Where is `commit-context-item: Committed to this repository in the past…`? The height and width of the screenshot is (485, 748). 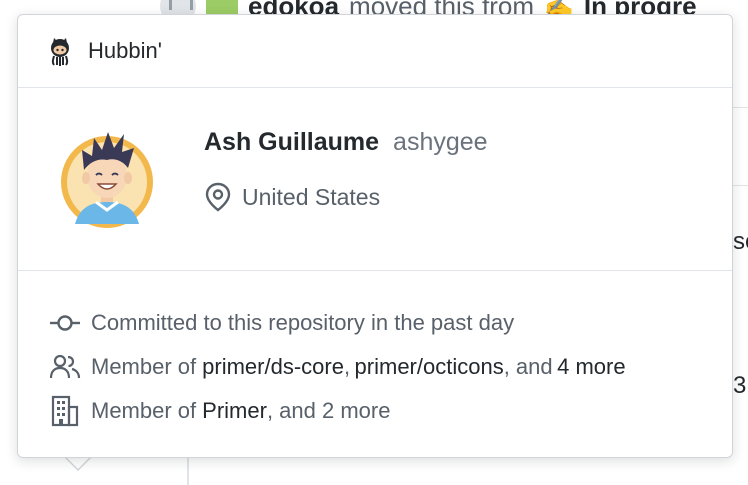 commit-context-item: Committed to this repository in the past… is located at coordinates (375, 323).